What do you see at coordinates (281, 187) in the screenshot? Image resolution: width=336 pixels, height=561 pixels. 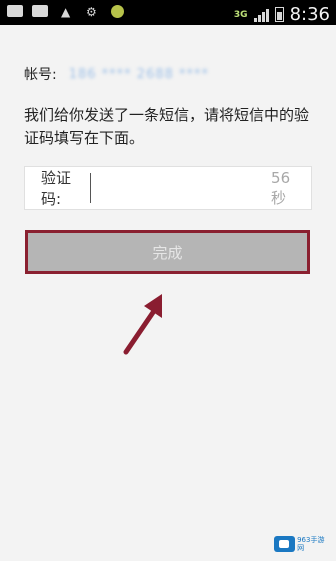 I see `resend-countdown: 56秒` at bounding box center [281, 187].